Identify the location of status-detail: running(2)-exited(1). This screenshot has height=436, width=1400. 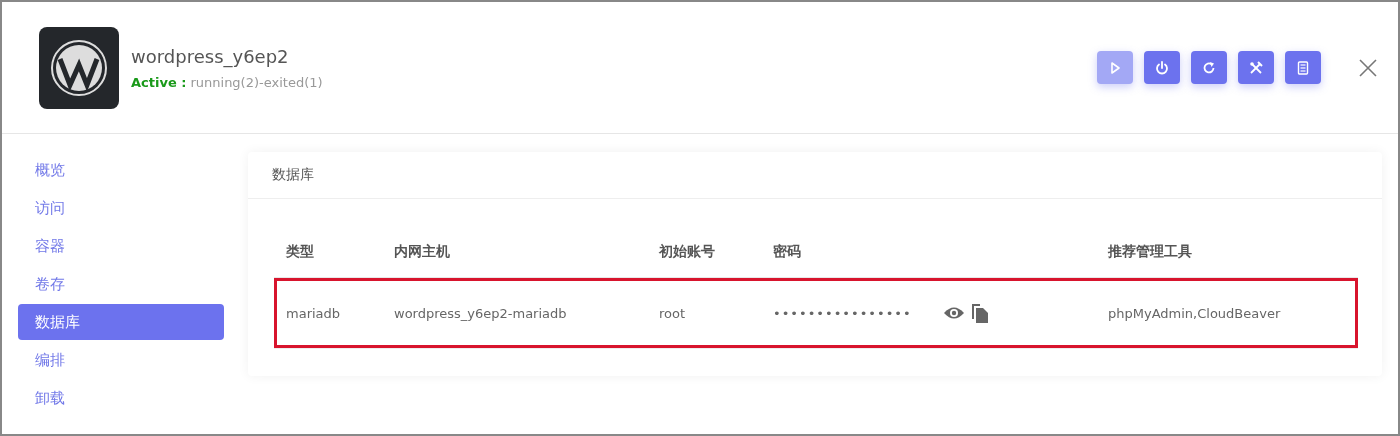
(256, 82).